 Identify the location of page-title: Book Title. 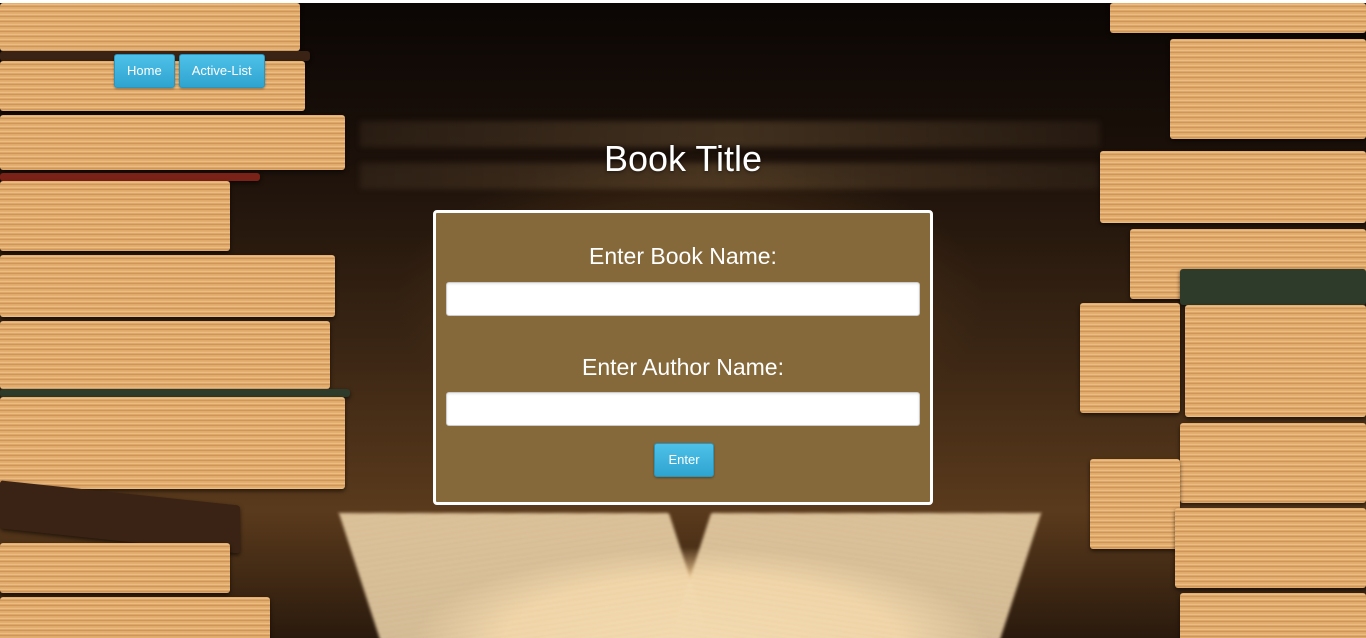
(683, 158).